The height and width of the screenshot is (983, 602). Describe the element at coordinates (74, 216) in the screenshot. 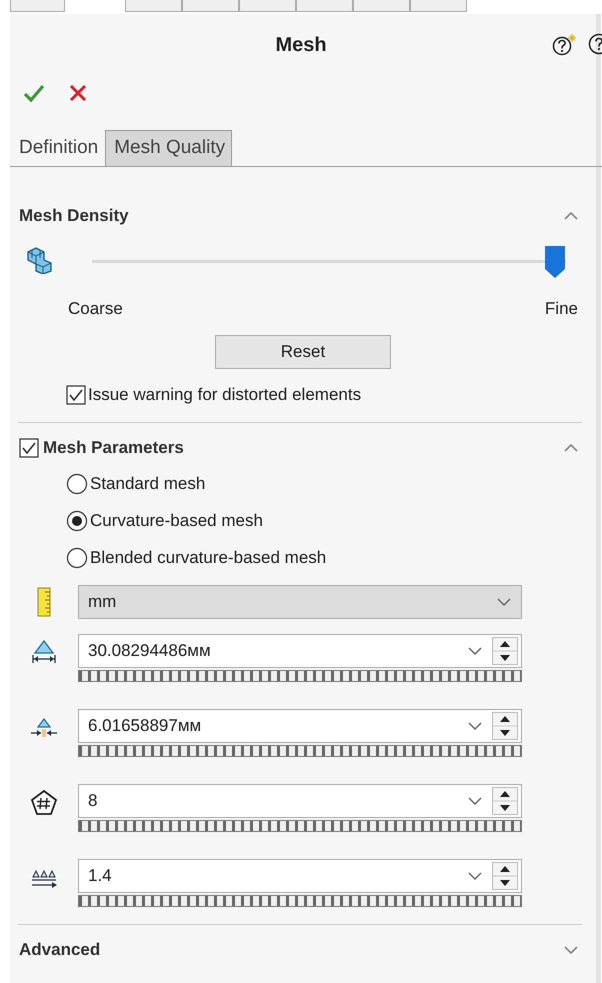

I see `section-title: Mesh Density` at that location.